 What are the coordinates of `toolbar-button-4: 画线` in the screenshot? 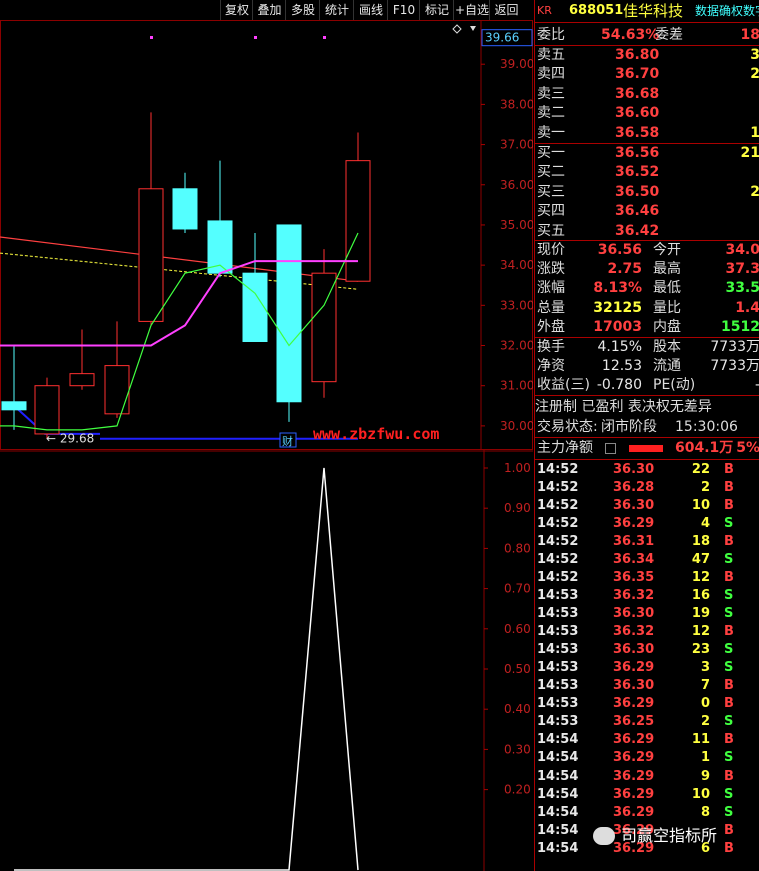 It's located at (370, 10).